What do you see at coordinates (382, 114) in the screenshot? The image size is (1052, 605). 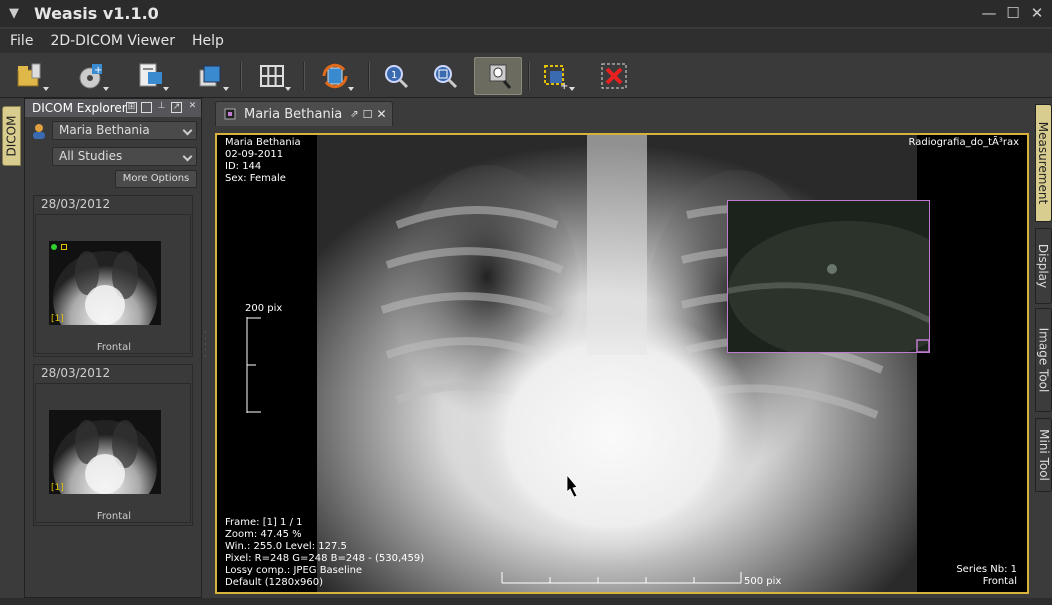 I see `tab-close-icon: ✕` at bounding box center [382, 114].